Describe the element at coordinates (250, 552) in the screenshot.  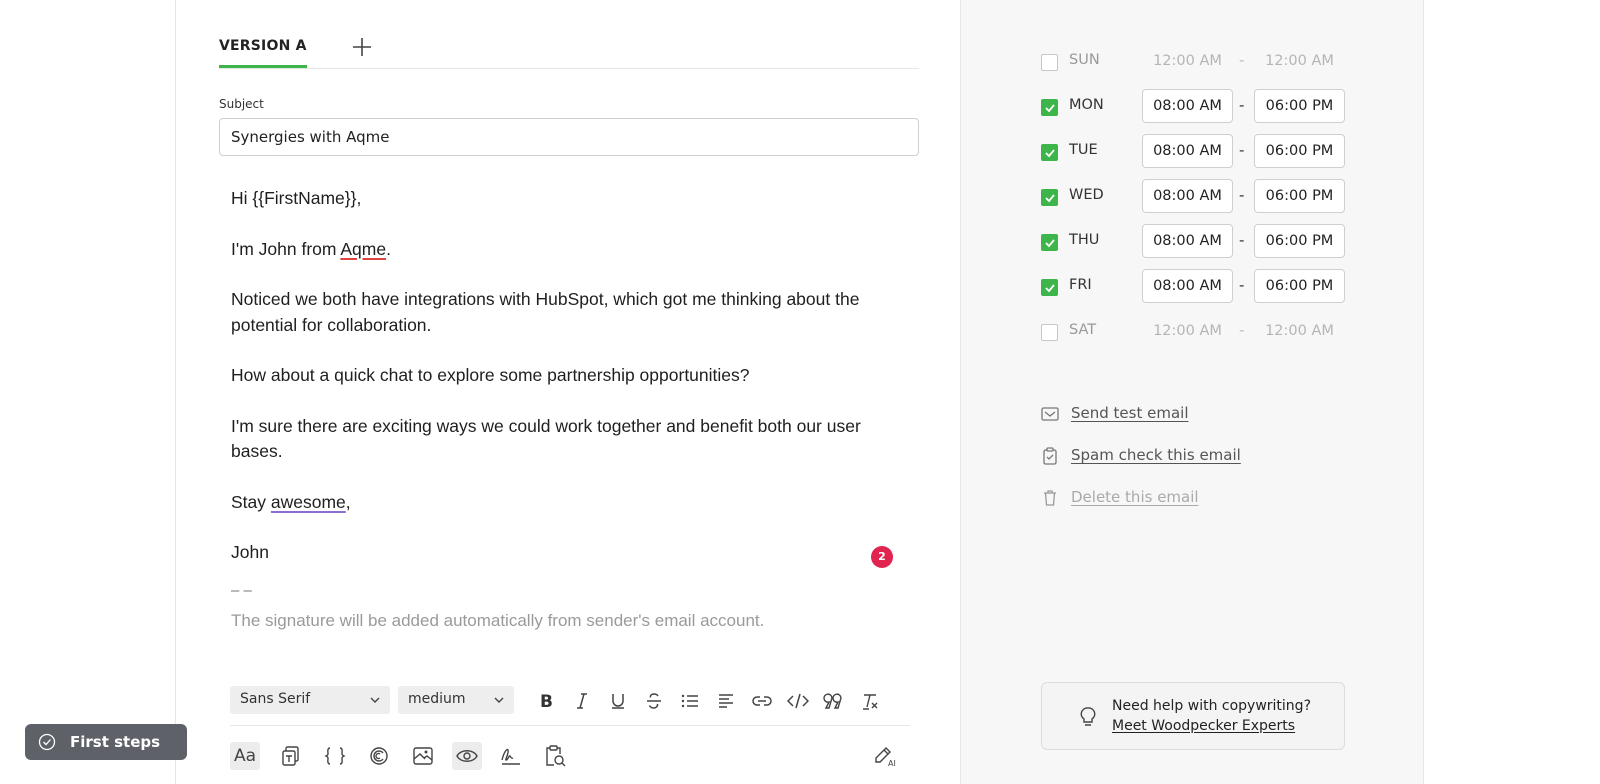
I see `sender-name: John` at that location.